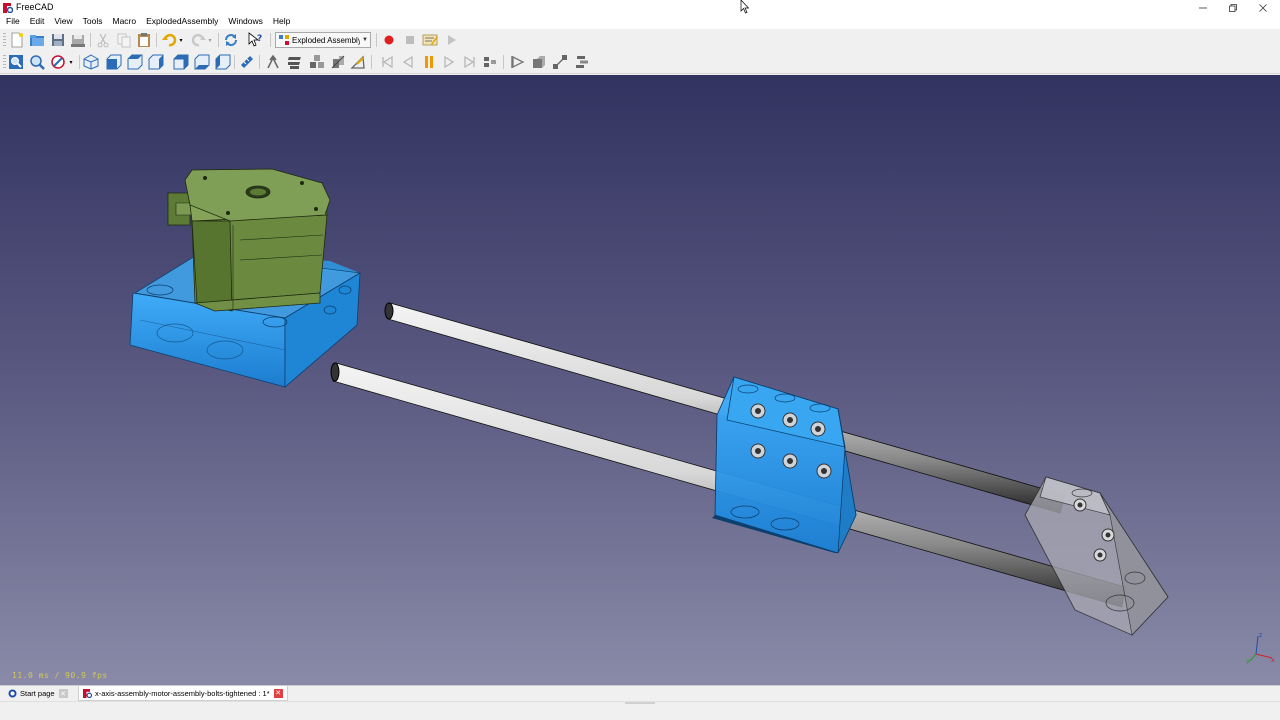  I want to click on align-icon, so click(560, 62).